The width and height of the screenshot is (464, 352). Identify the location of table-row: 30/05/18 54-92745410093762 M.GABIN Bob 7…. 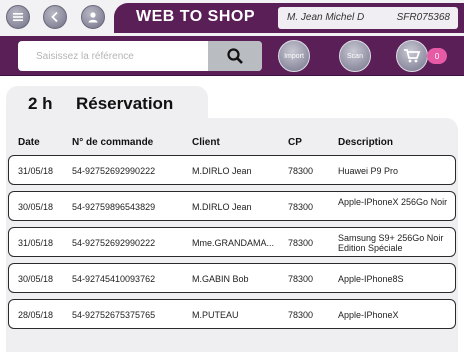
(232, 278).